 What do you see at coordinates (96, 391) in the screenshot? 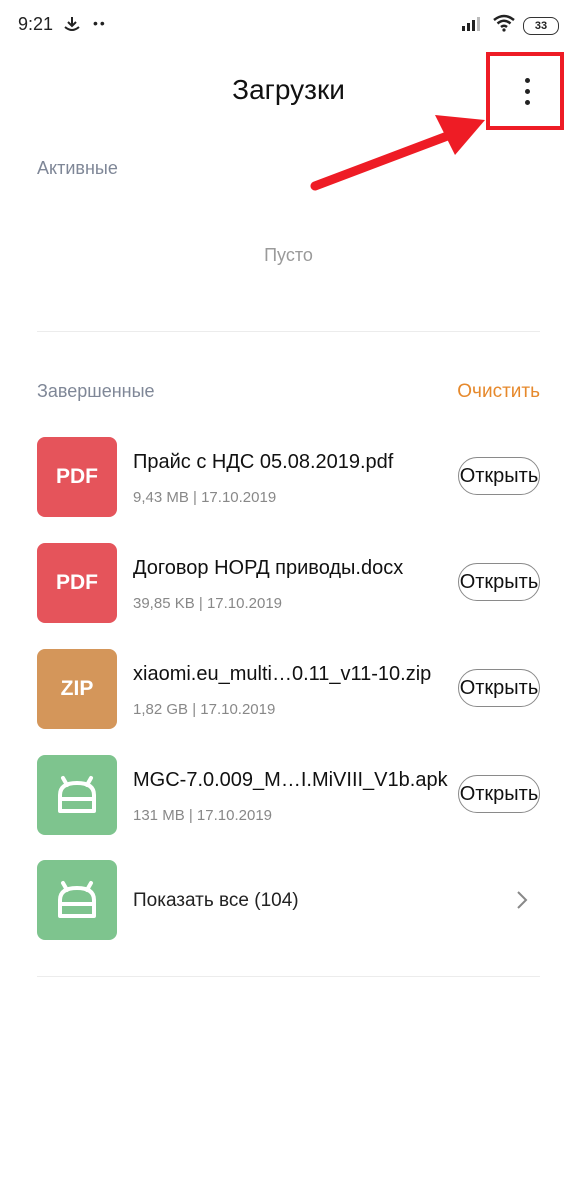
I see `completed-section-label: Завершенные` at bounding box center [96, 391].